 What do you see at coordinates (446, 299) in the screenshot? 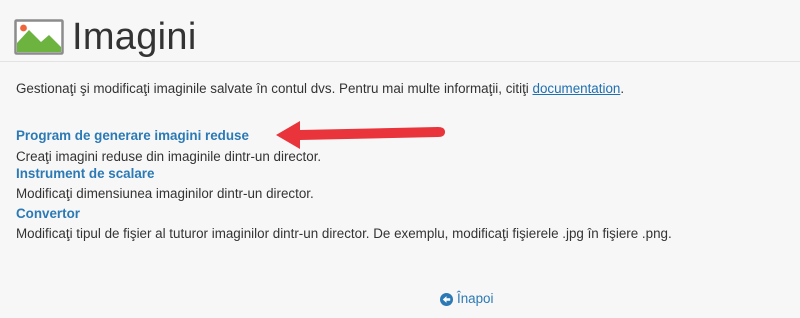
I see `arrow-circle-left-icon` at bounding box center [446, 299].